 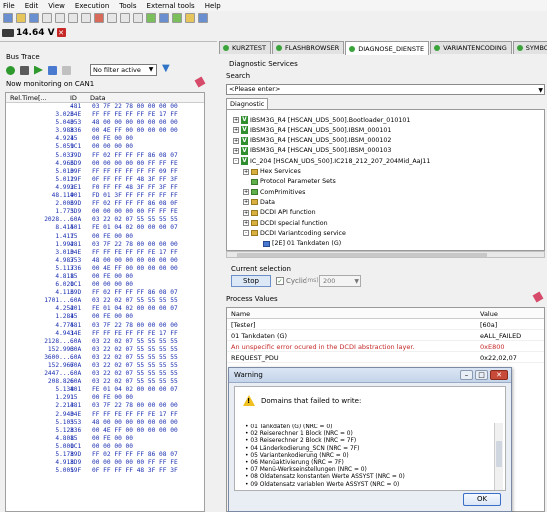 I want to click on paste-icon, so click(x=86, y=18).